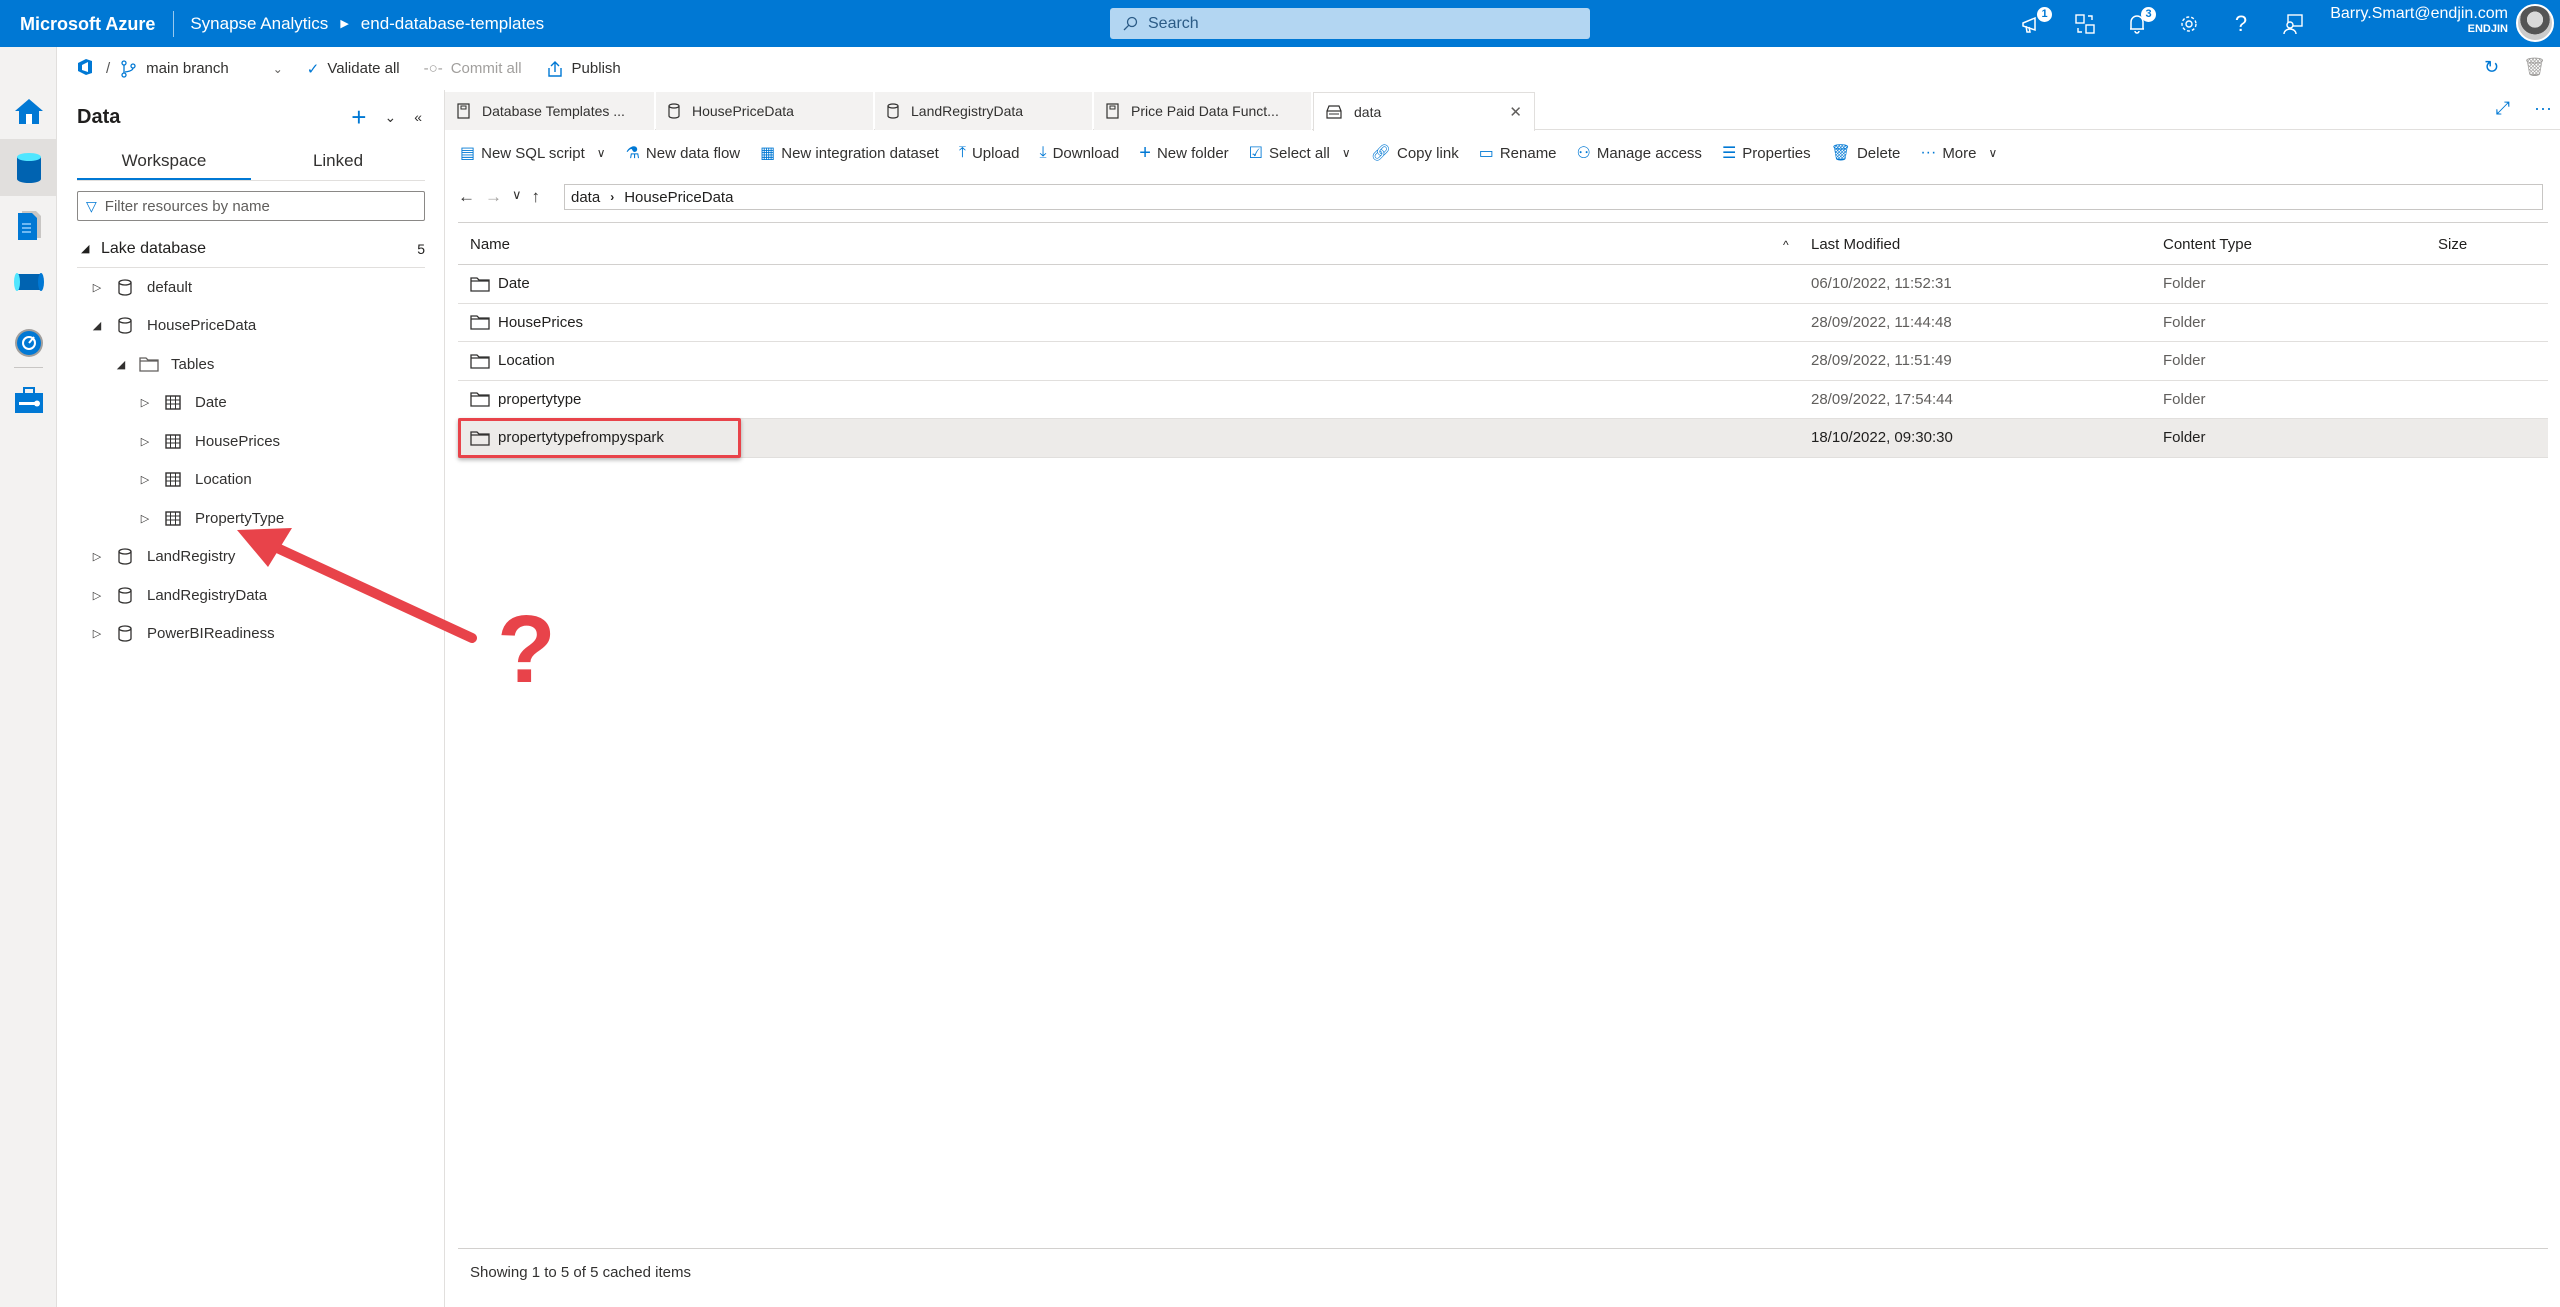  Describe the element at coordinates (683, 153) in the screenshot. I see `new-data-flow-button: ⚗ New data flow` at that location.